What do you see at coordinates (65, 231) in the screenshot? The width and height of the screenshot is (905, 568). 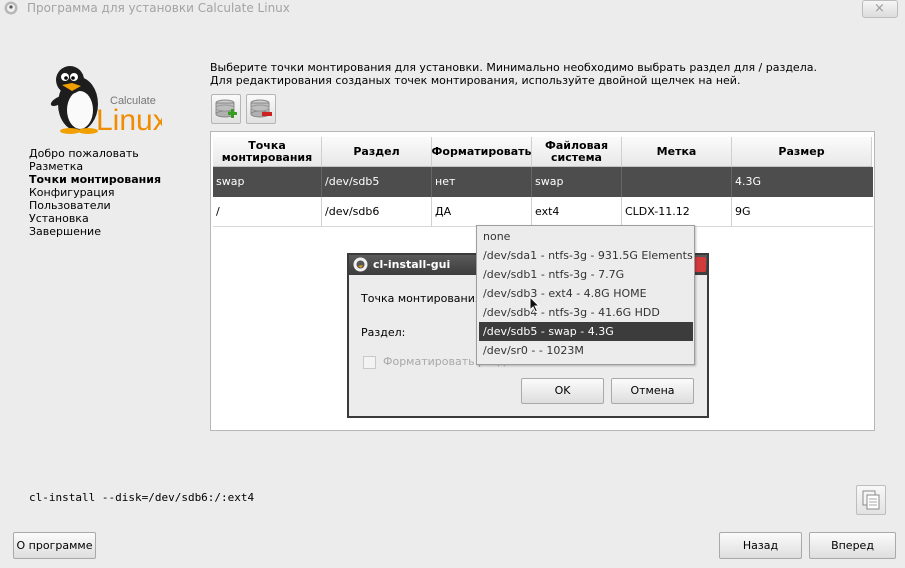 I see `step-completion: Завершение` at bounding box center [65, 231].